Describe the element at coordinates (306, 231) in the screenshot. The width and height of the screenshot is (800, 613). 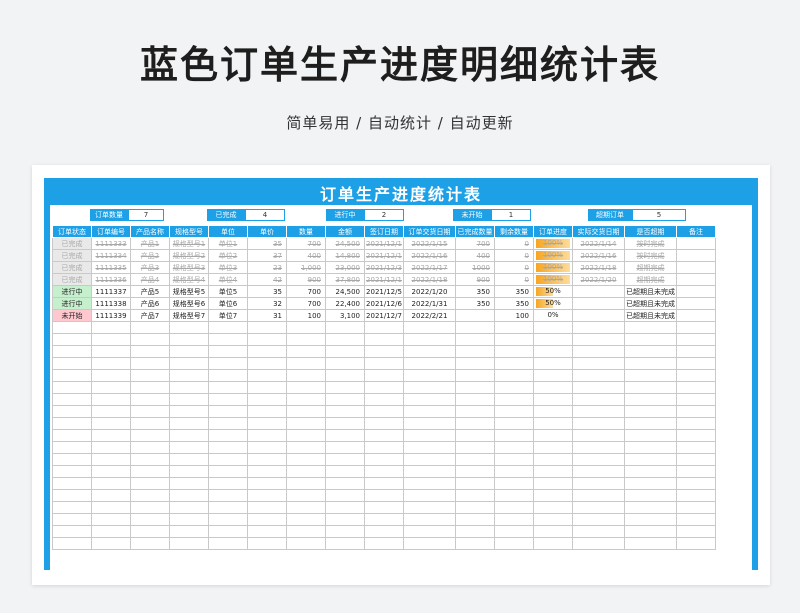
I see `column-header-qty: 数量` at that location.